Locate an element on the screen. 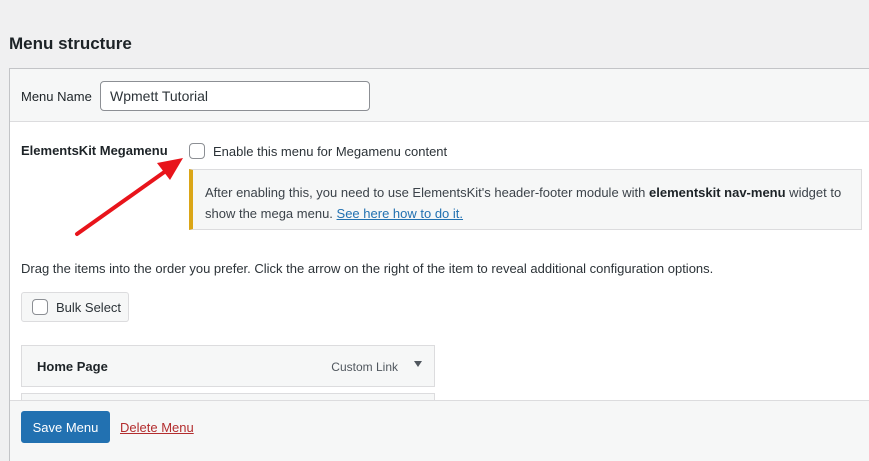  menu-item: Home Page Custom Link is located at coordinates (228, 366).